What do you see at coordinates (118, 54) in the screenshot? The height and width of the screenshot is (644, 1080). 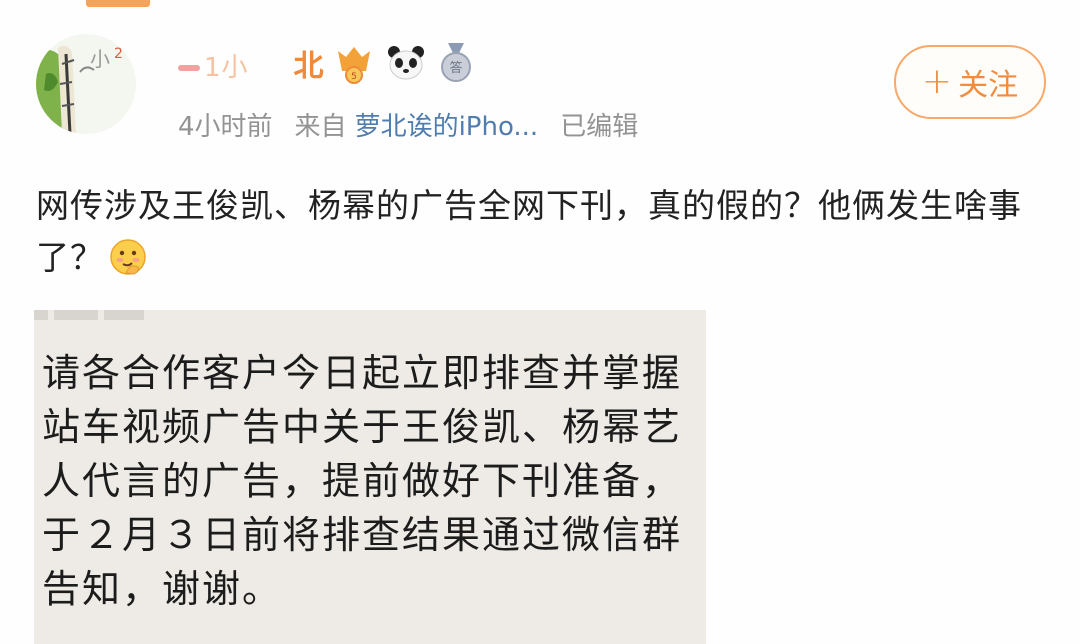 I see `svg-text: 2` at bounding box center [118, 54].